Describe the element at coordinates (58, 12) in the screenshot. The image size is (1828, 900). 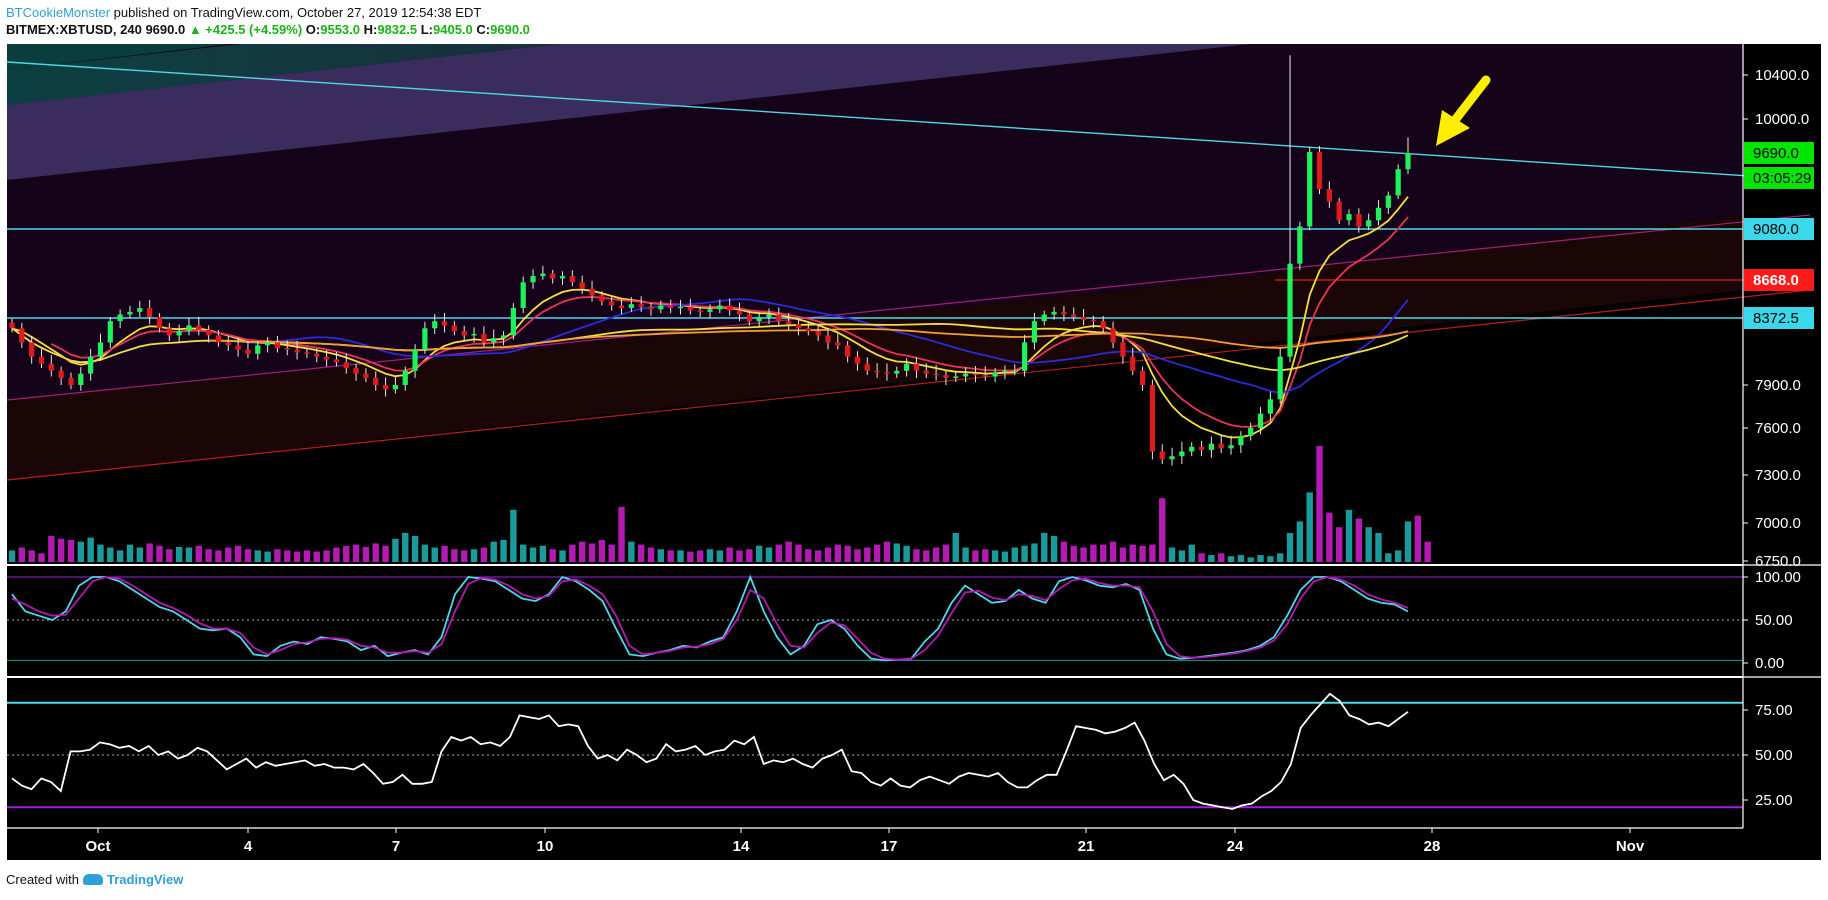
I see `author-link: BTCookieMonster` at that location.